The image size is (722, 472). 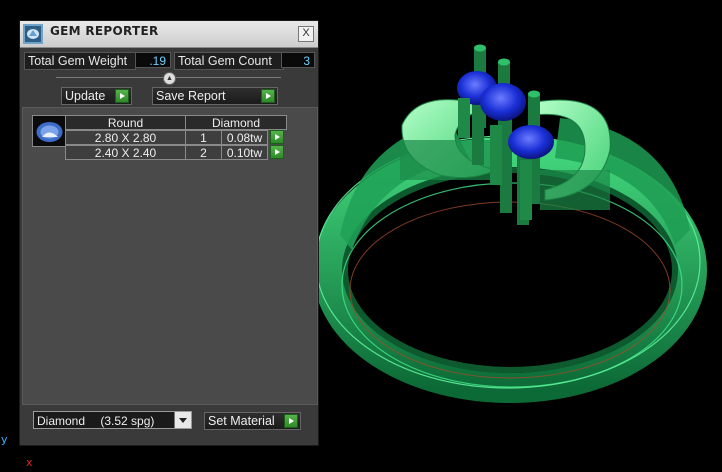 What do you see at coordinates (191, 96) in the screenshot?
I see `save-report-button-label: Save Report` at bounding box center [191, 96].